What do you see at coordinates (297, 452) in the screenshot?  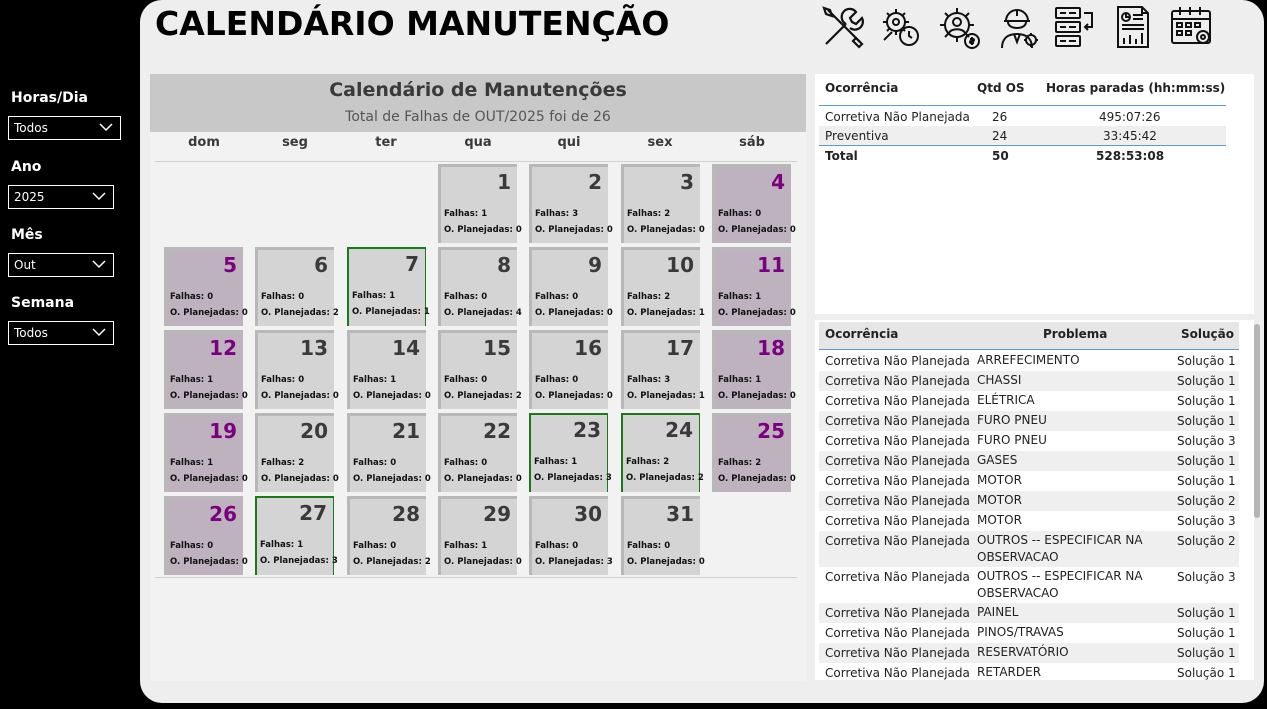 I see `calendar-day: 20 Falhas: 2 O. Planejadas: 0` at bounding box center [297, 452].